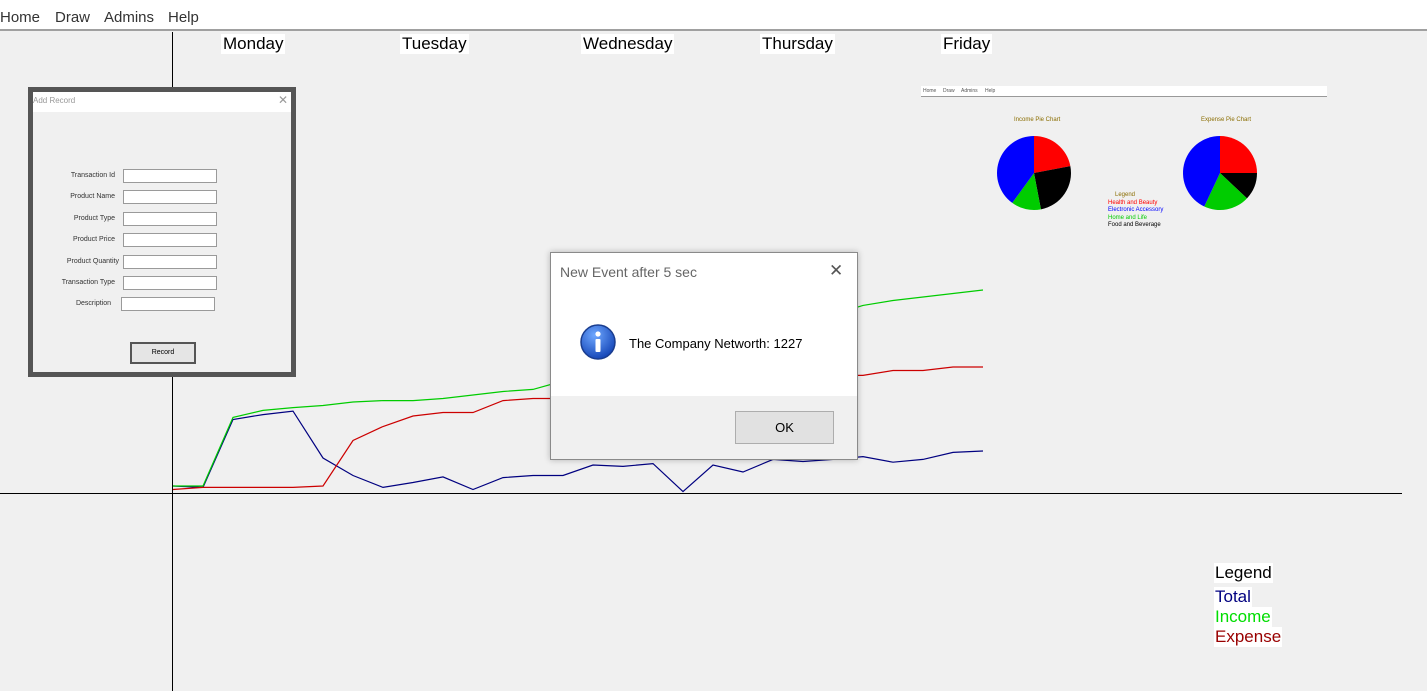 The width and height of the screenshot is (1427, 691). Describe the element at coordinates (168, 304) in the screenshot. I see `description-input` at that location.